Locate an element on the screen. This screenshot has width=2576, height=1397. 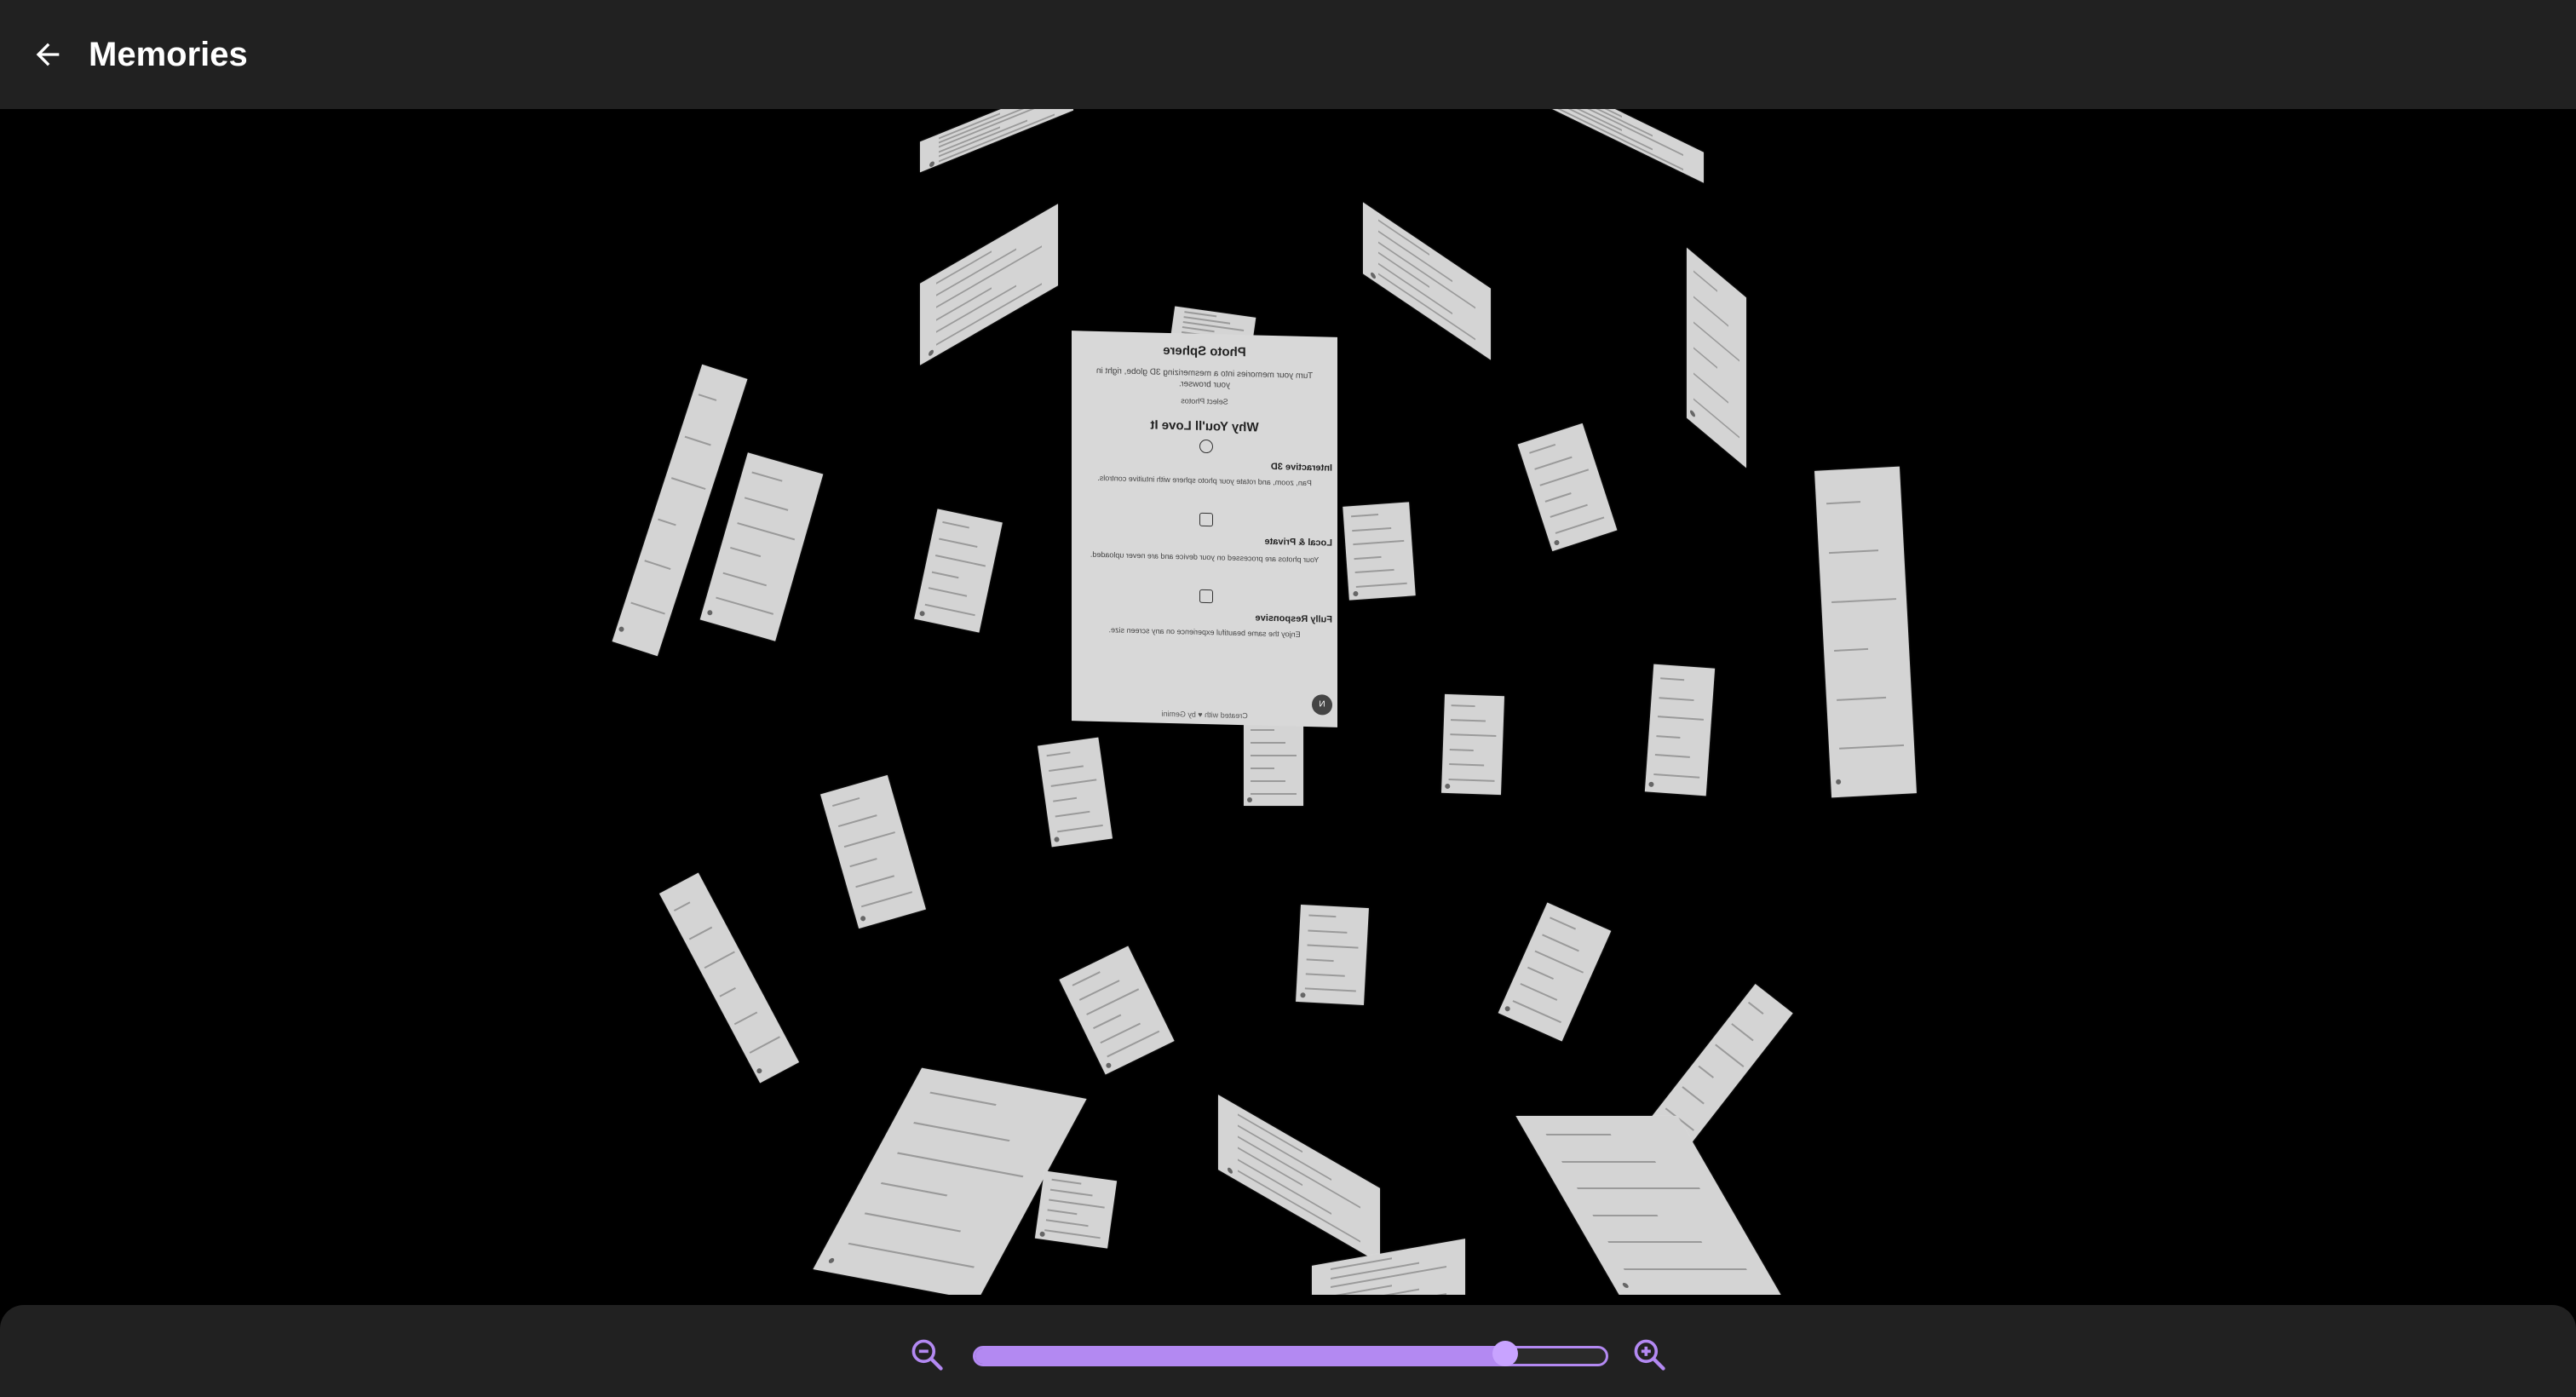
card-title: Photo Sphere is located at coordinates (1204, 351).